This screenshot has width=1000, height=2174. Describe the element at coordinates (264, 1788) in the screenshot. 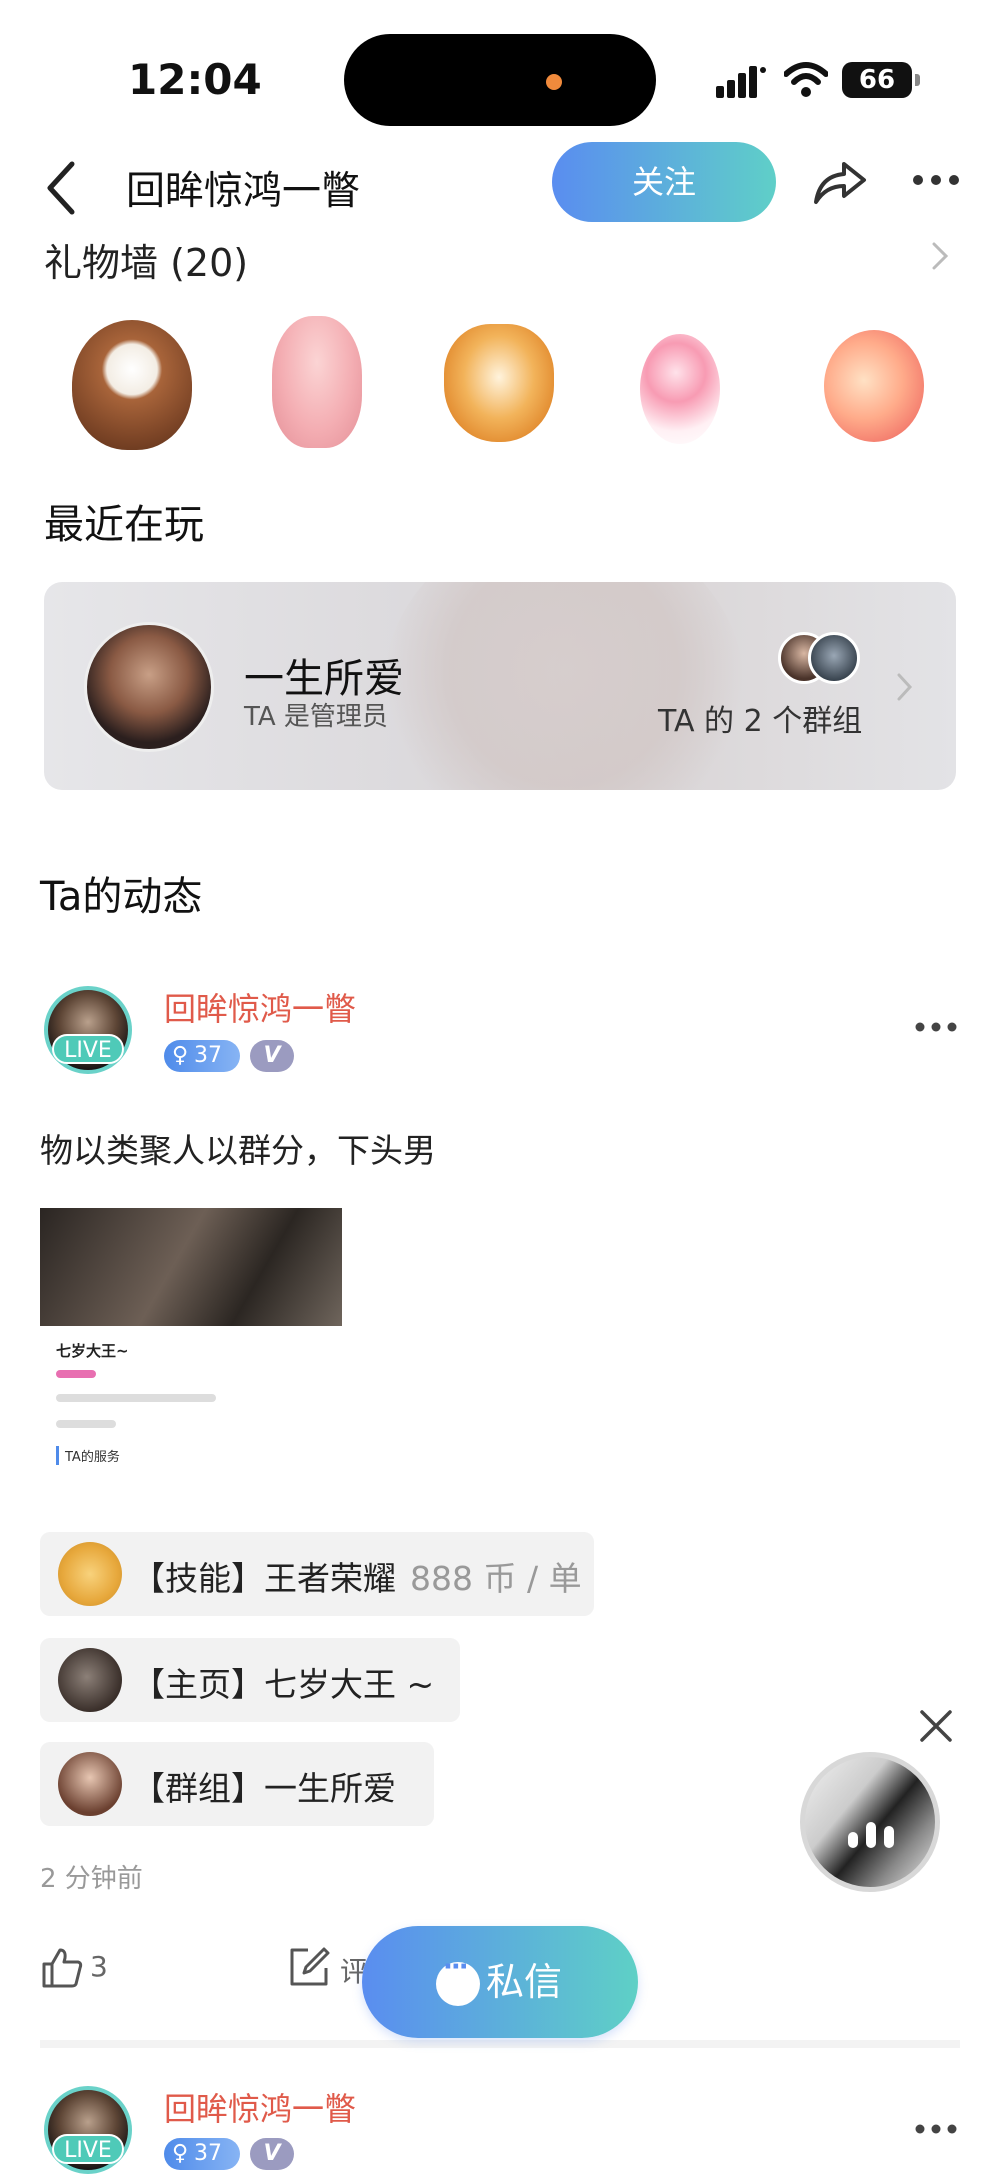

I see `group-chip-label: 【群组】一生所爱` at that location.